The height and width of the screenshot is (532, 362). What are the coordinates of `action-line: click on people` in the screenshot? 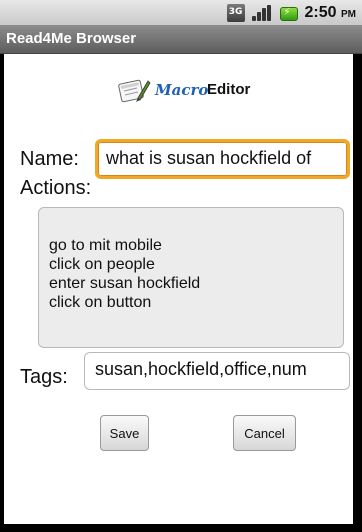 It's located at (102, 264).